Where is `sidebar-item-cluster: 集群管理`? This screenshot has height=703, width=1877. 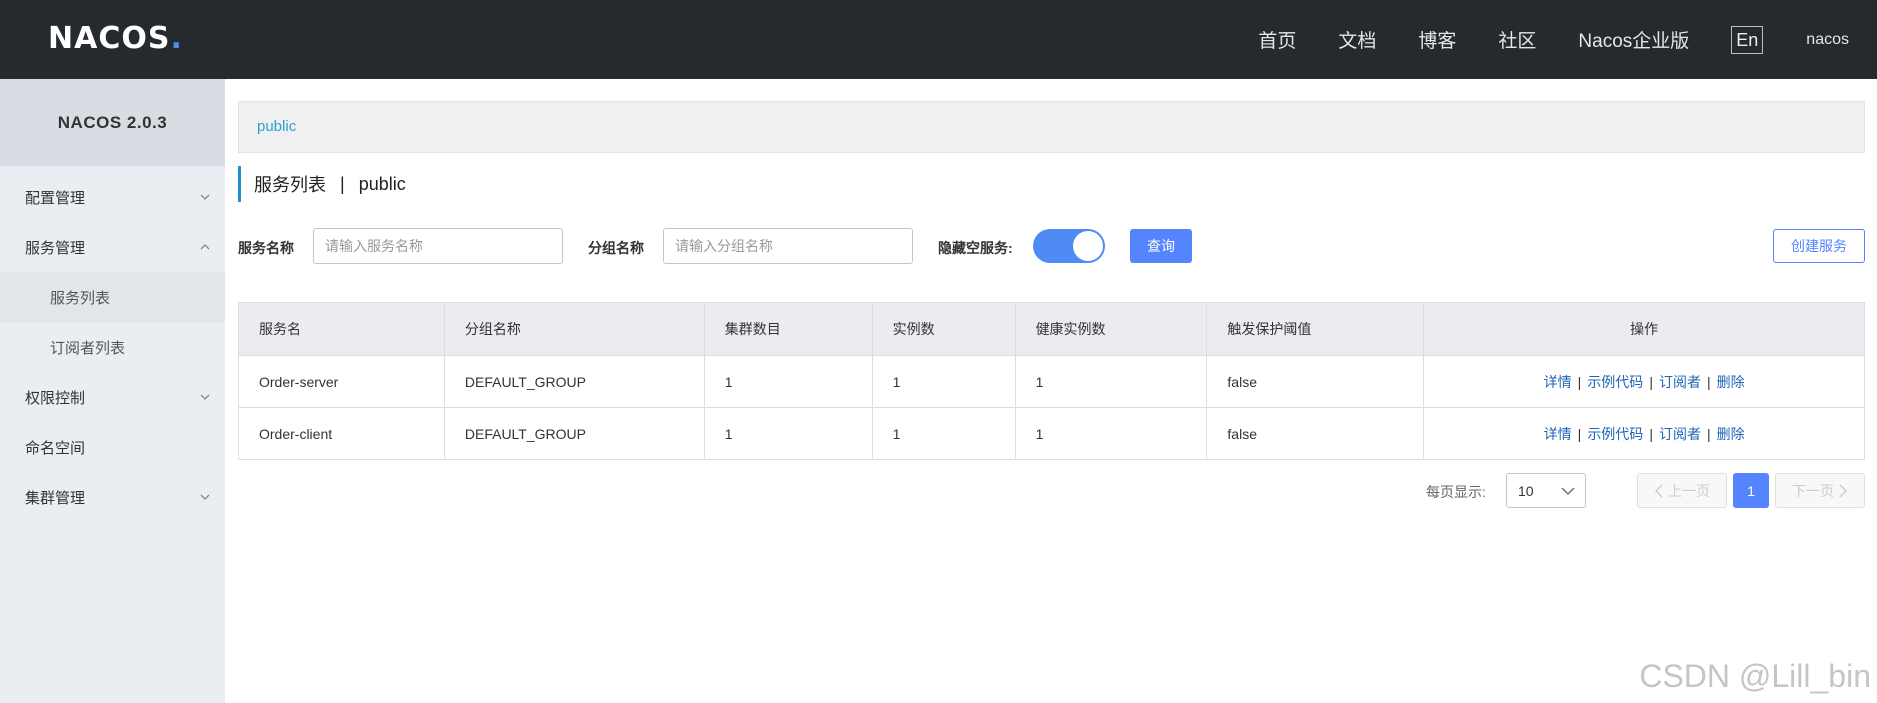 sidebar-item-cluster: 集群管理 is located at coordinates (112, 497).